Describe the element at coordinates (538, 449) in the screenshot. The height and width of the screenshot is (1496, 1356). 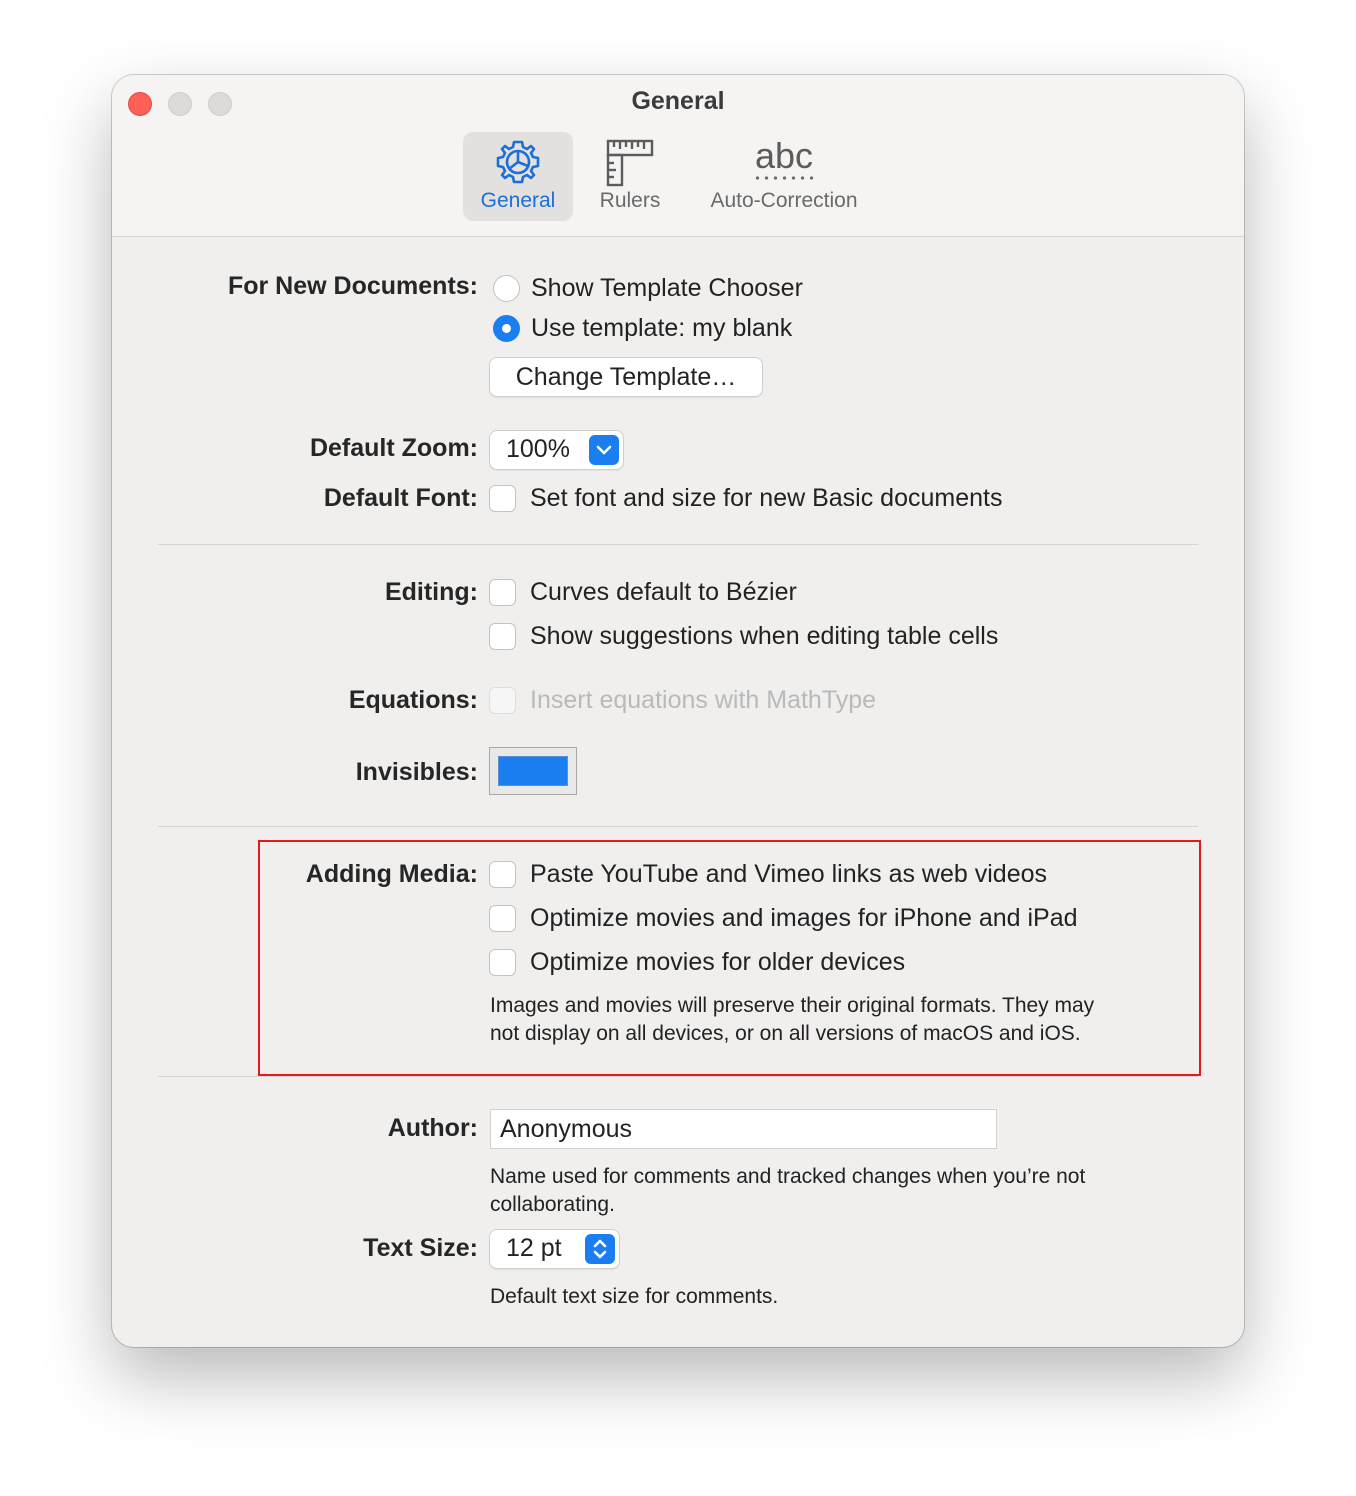
I see `zoom-value: 100%` at that location.